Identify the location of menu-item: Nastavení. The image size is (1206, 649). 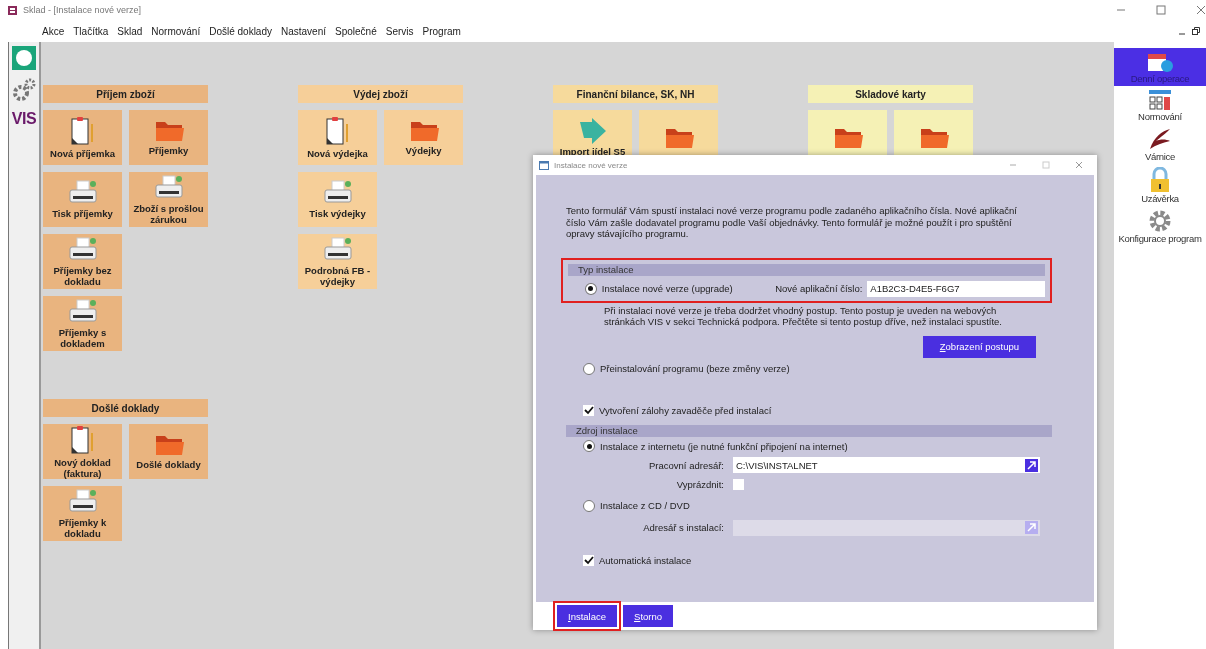
(303, 31).